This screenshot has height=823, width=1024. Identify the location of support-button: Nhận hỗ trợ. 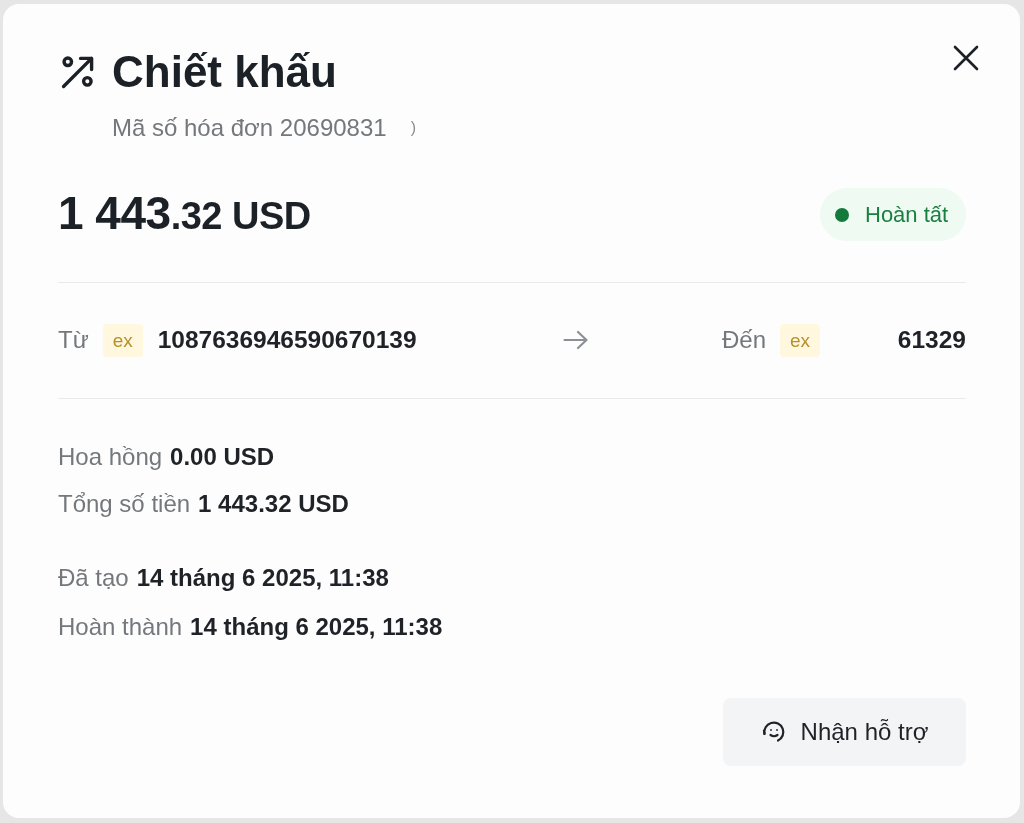
(844, 732).